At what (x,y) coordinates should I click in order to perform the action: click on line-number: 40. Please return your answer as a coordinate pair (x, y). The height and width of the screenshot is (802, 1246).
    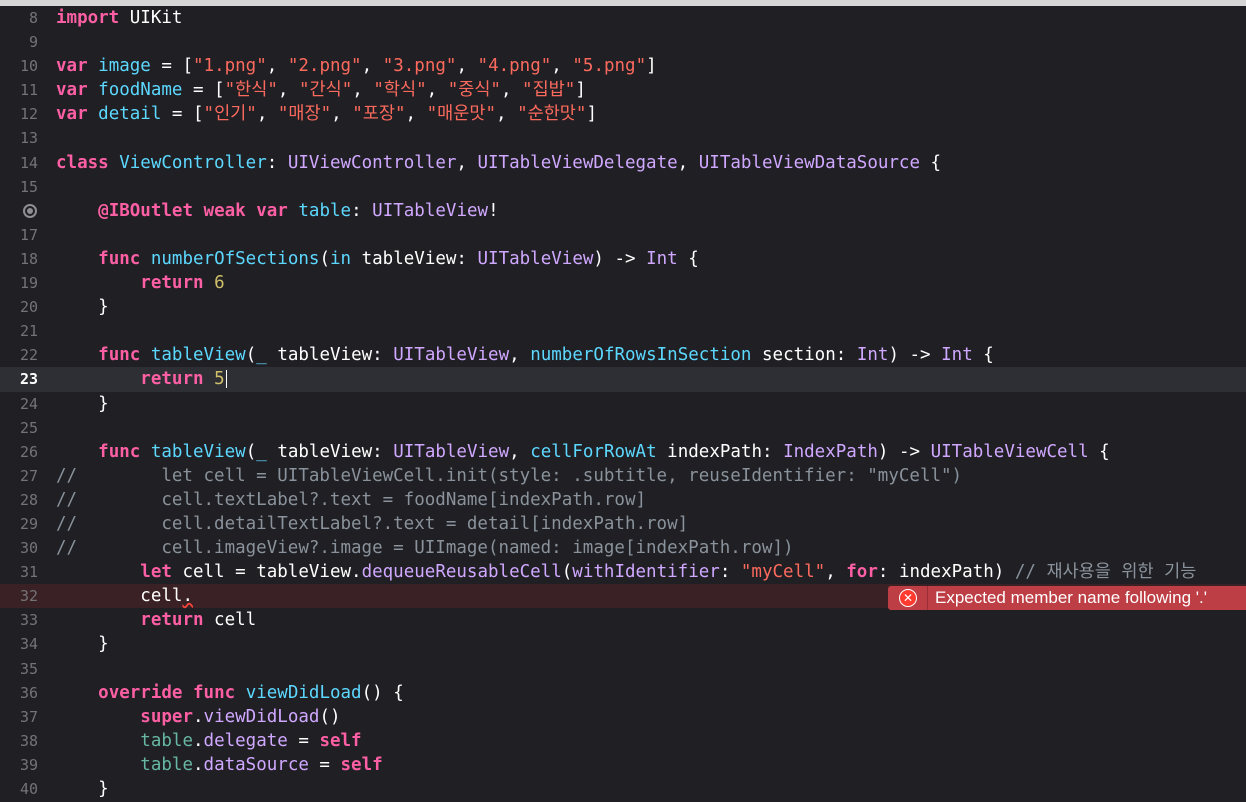
    Looking at the image, I should click on (19, 789).